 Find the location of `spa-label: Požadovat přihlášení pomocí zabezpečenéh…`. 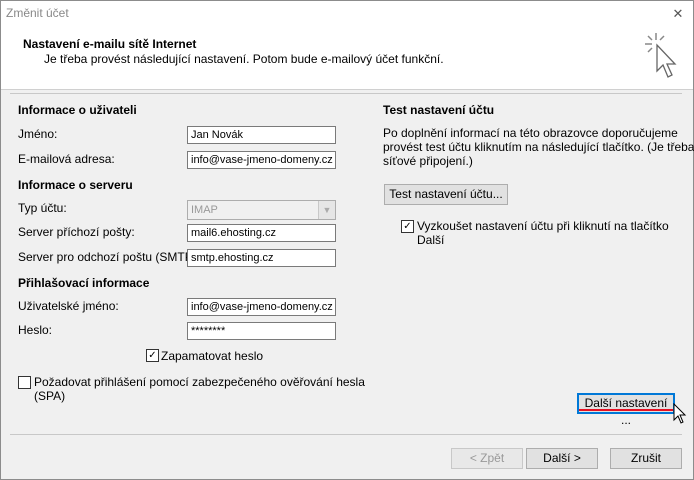

spa-label: Požadovat přihlášení pomocí zabezpečenéh… is located at coordinates (199, 382).